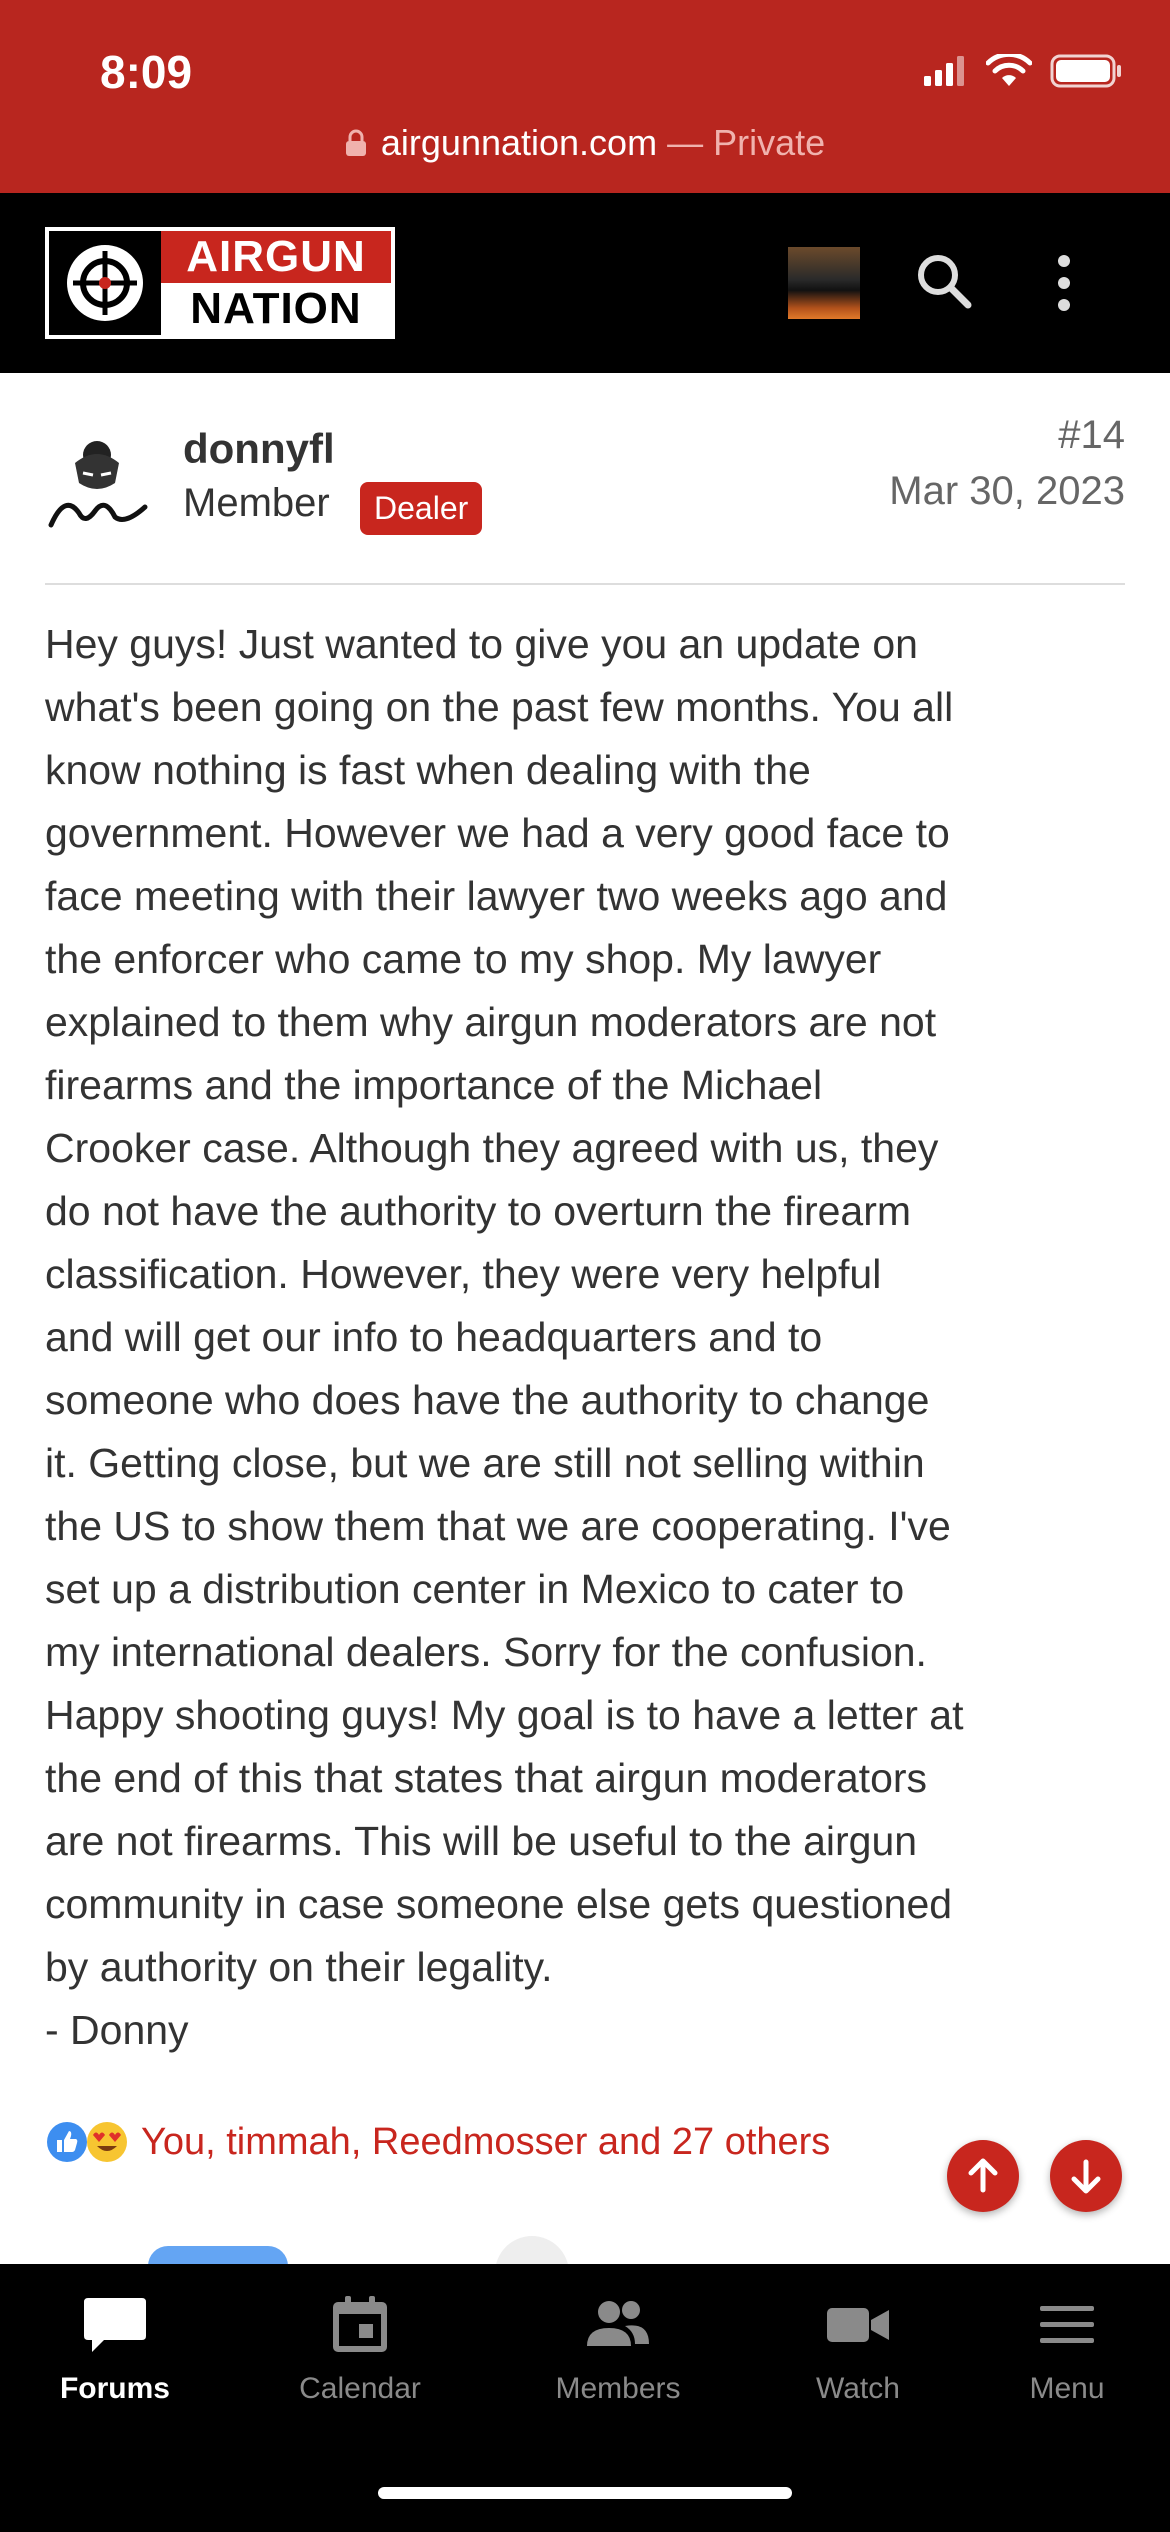  I want to click on tab-forums: Forums, so click(115, 2350).